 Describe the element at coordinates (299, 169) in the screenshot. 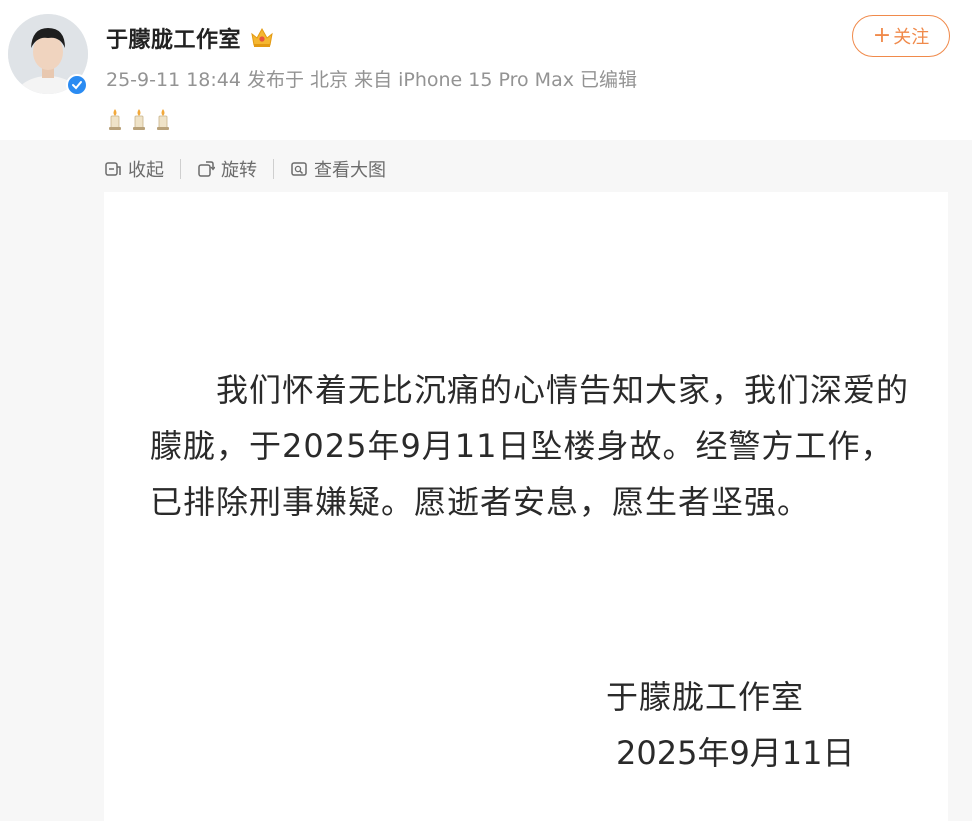

I see `view-large-icon` at that location.